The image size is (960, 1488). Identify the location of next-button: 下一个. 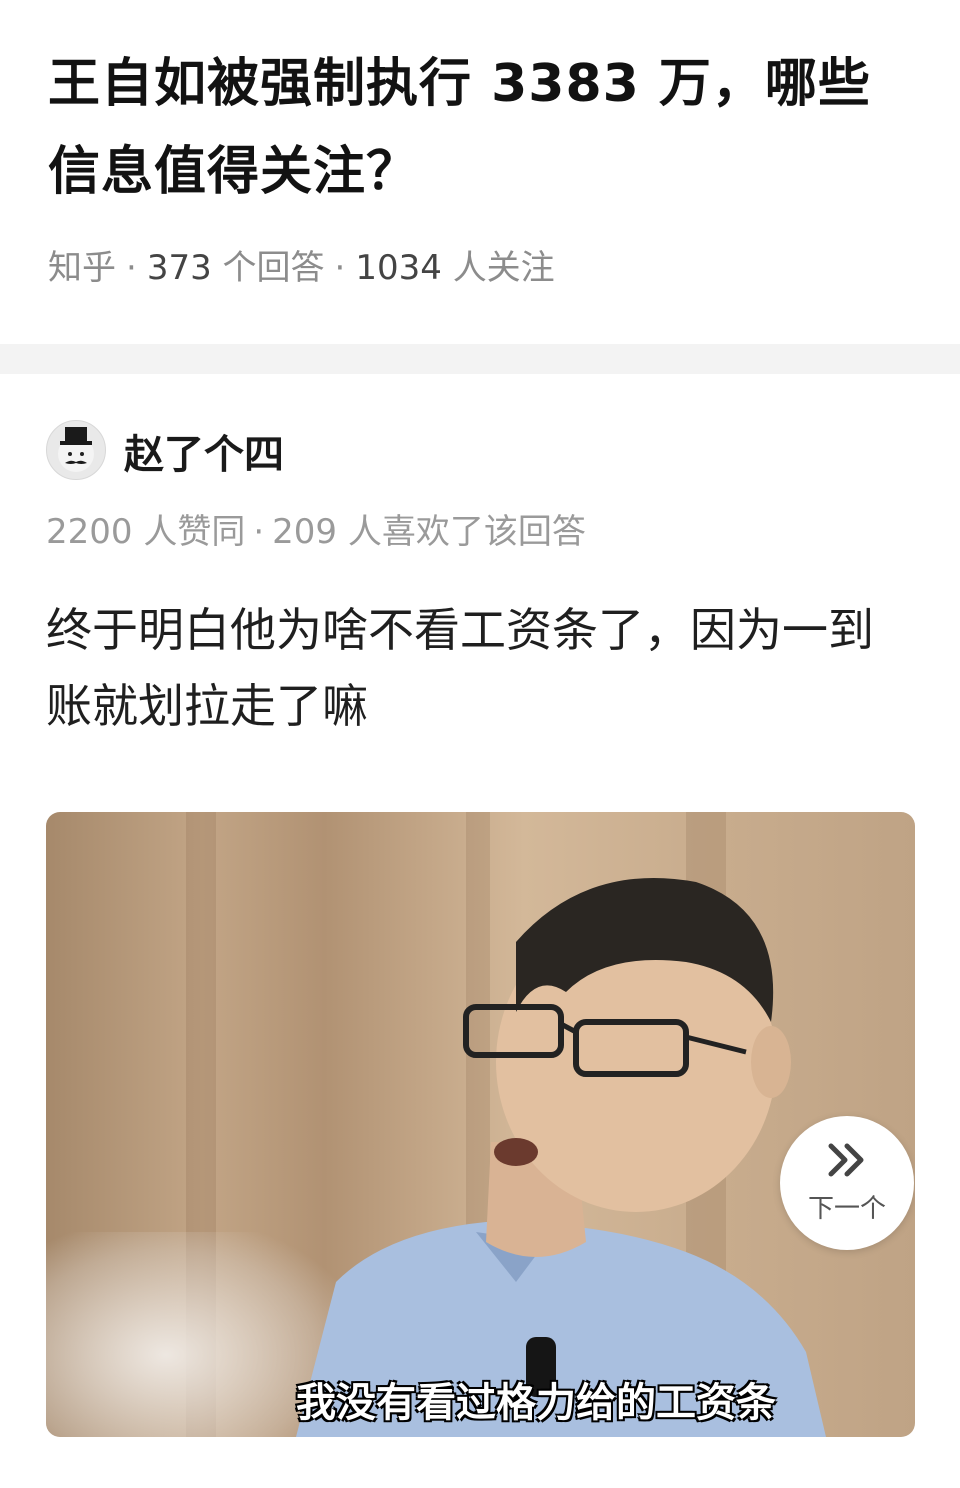
(847, 1183).